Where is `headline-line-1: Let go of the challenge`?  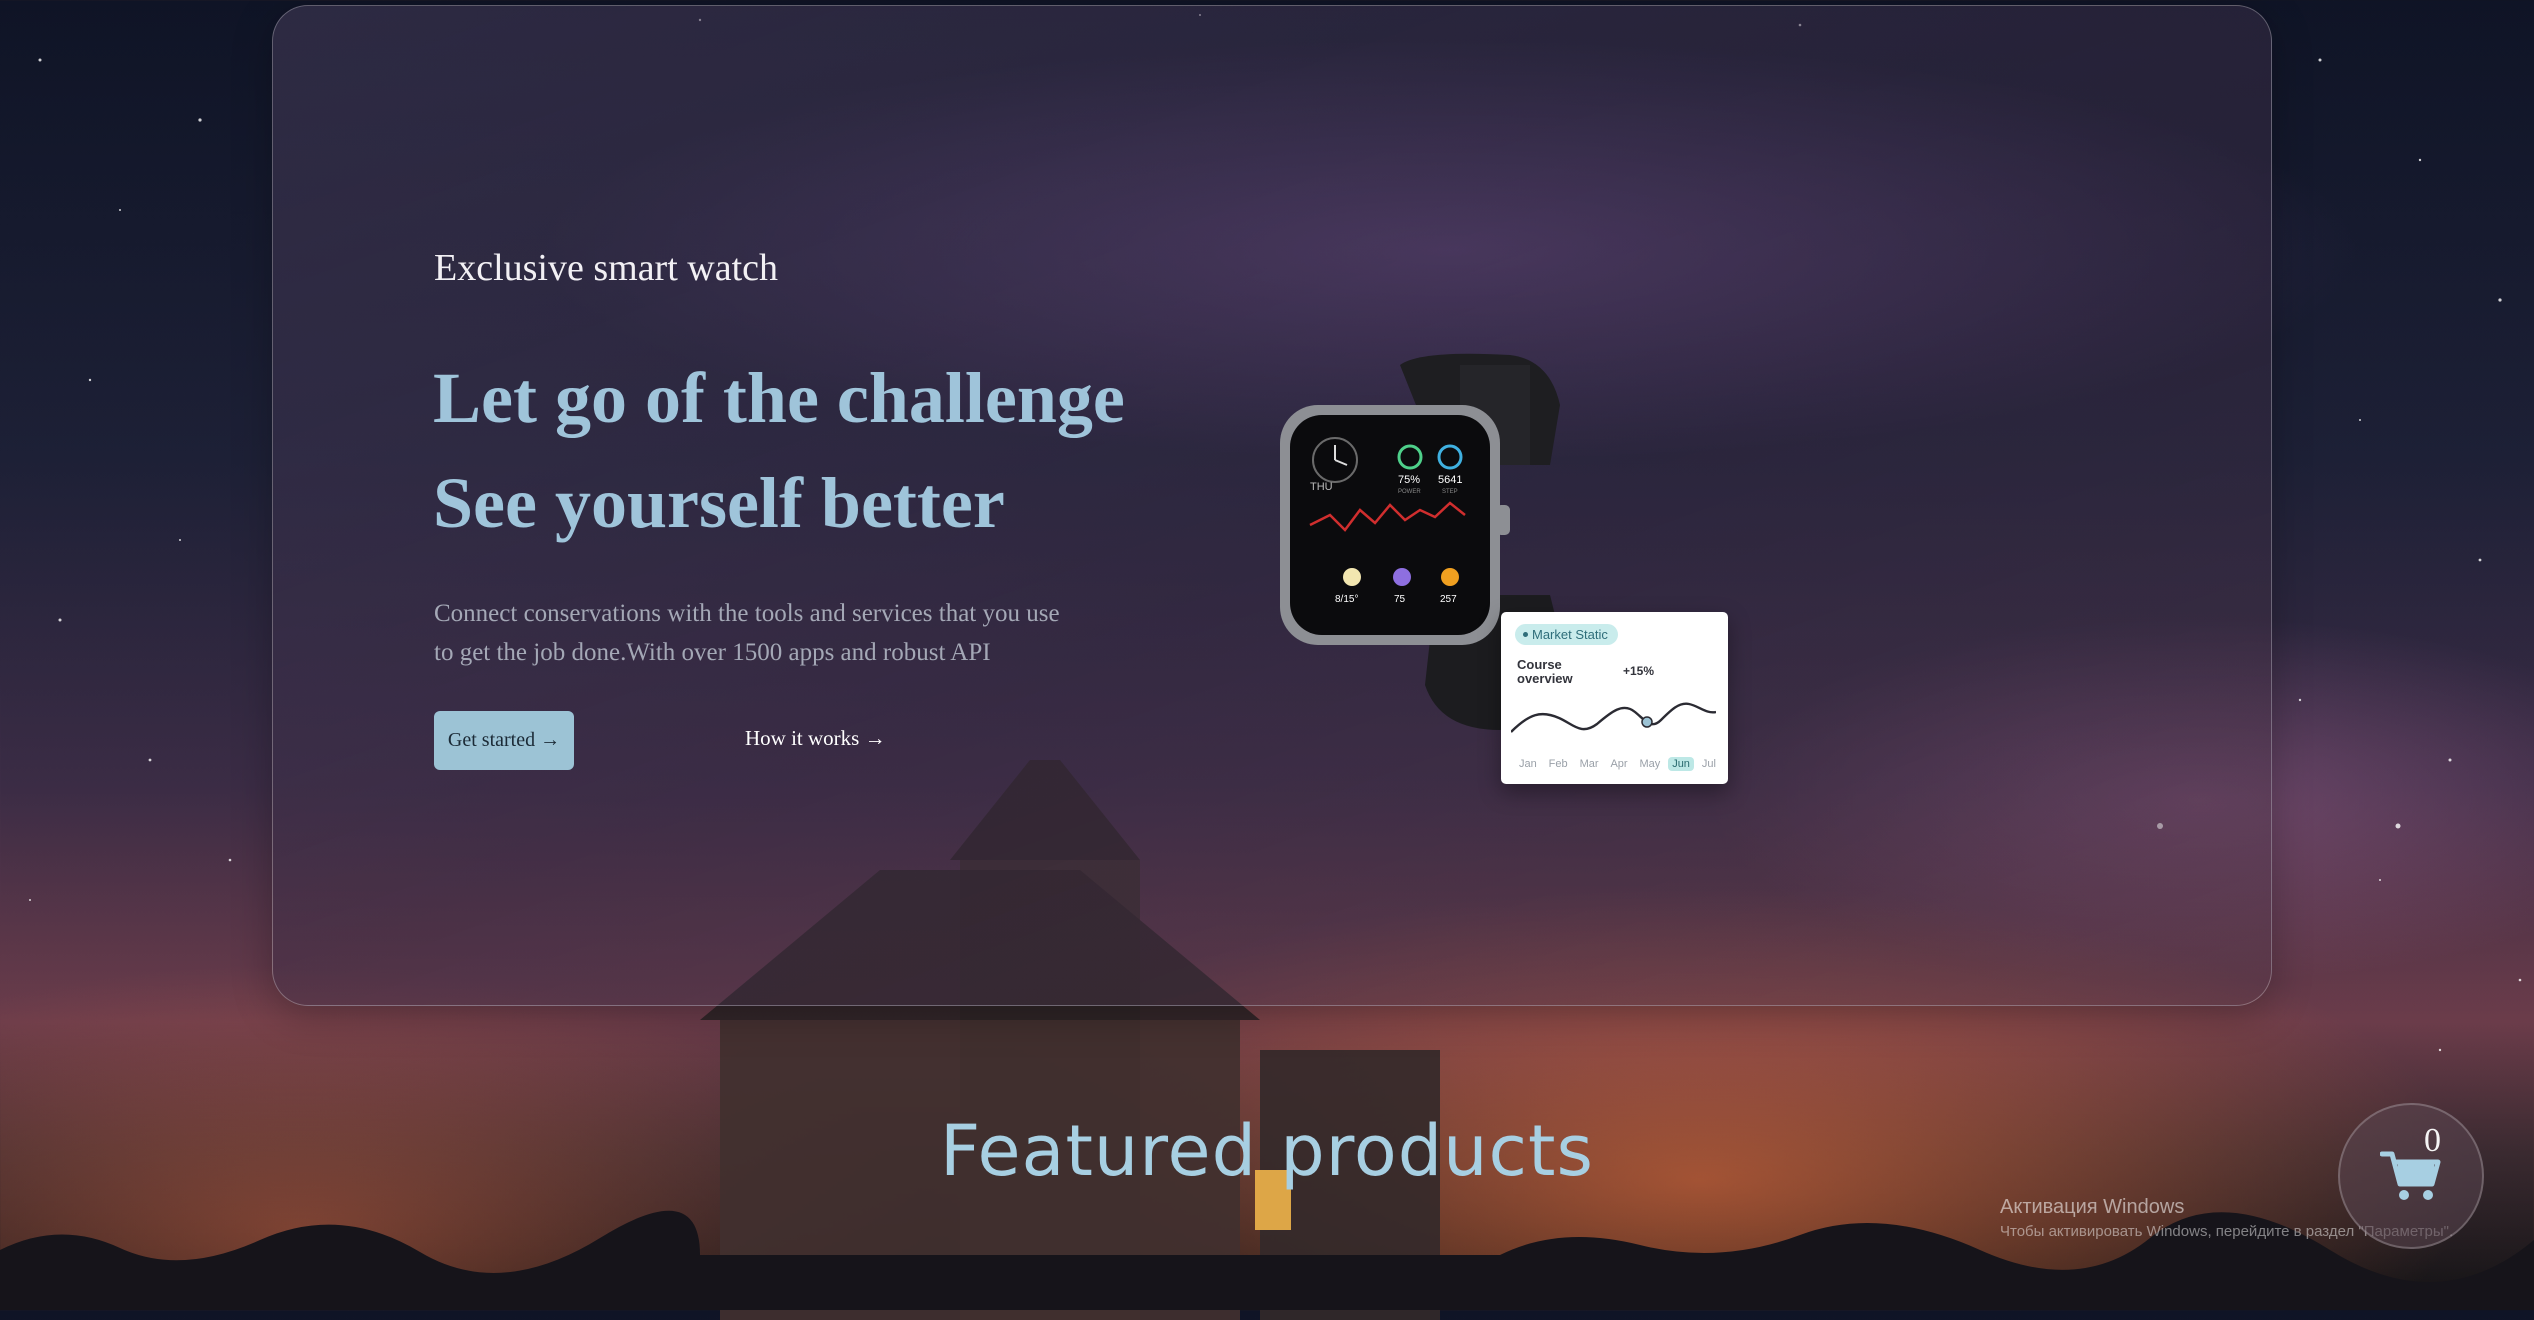 headline-line-1: Let go of the challenge is located at coordinates (779, 398).